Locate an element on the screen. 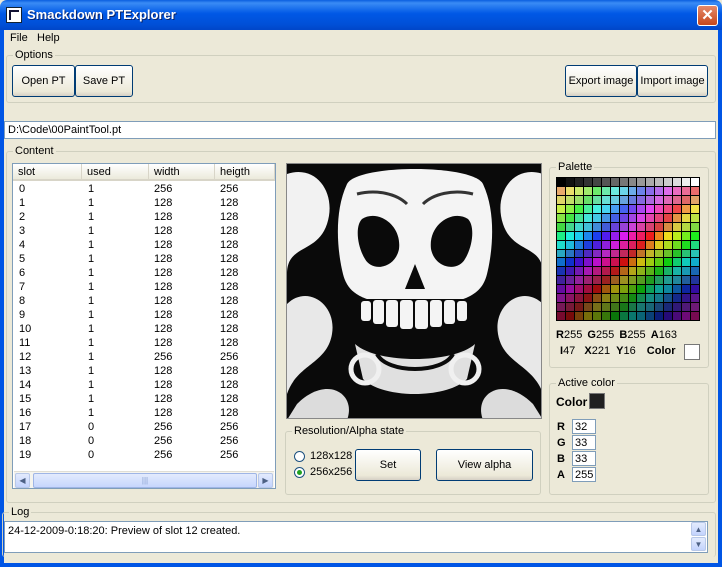 The image size is (722, 567). horizontal-scrollbar: ◀ ||| ▶ is located at coordinates (144, 479).